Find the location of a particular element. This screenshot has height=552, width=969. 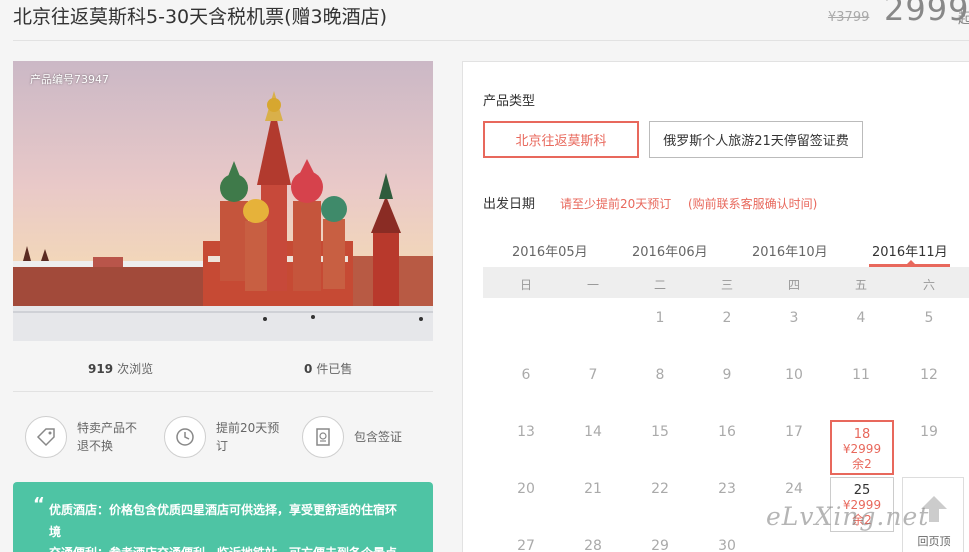

calendar-day: 28 is located at coordinates (593, 545).